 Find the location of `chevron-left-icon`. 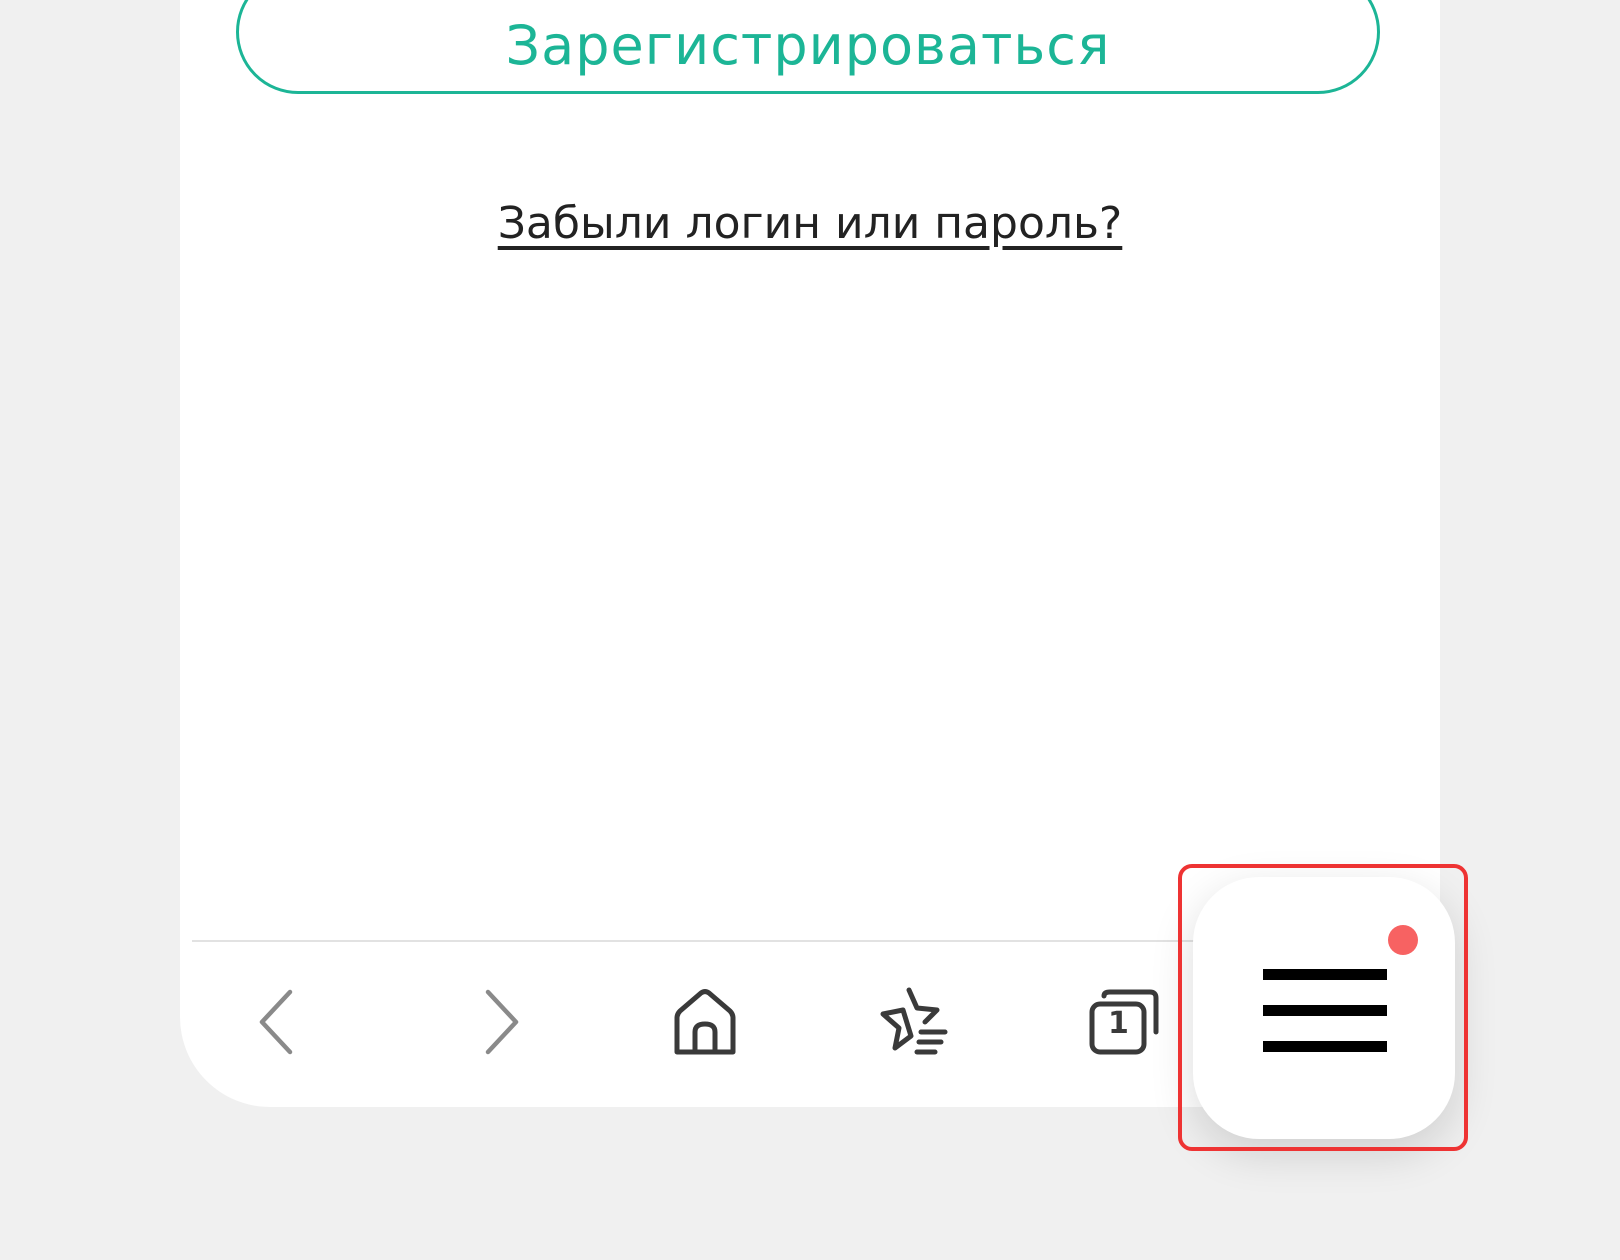

chevron-left-icon is located at coordinates (276, 1022).